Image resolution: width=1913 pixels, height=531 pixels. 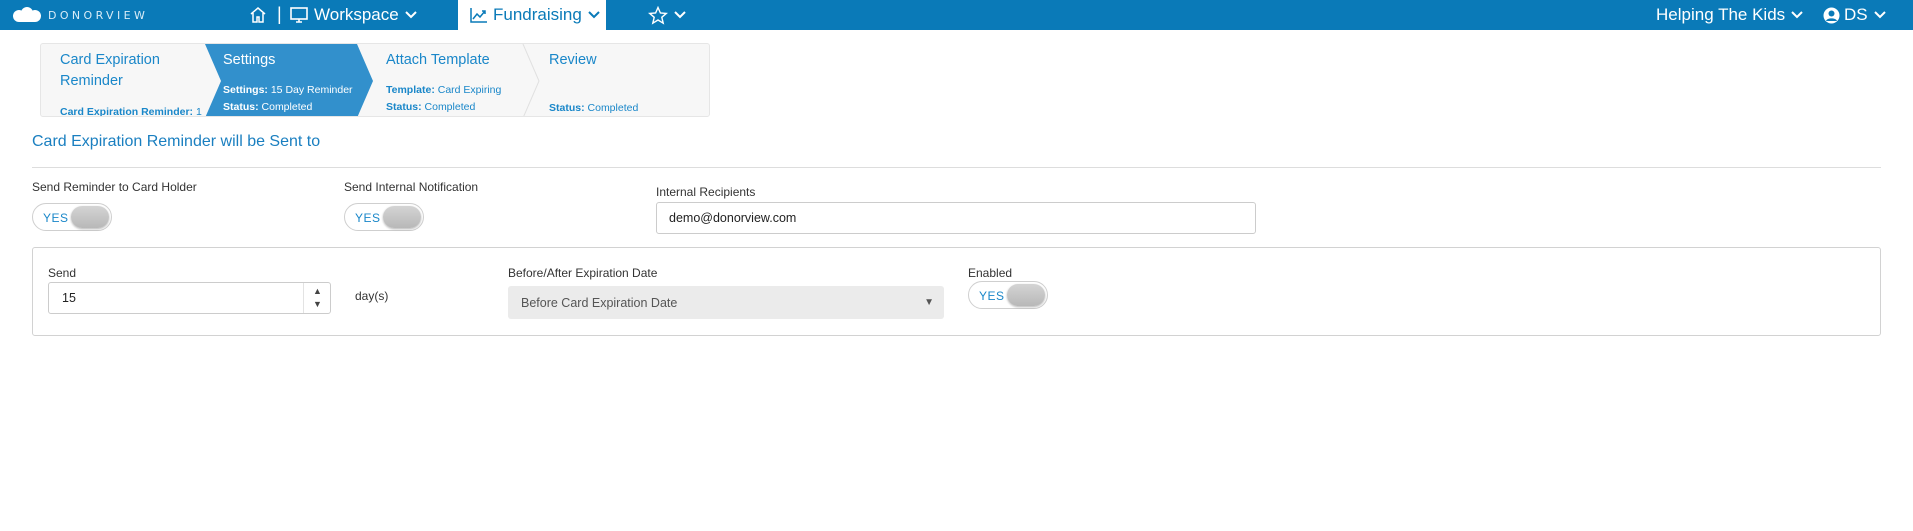 What do you see at coordinates (69, 298) in the screenshot?
I see `send-days-value: 15` at bounding box center [69, 298].